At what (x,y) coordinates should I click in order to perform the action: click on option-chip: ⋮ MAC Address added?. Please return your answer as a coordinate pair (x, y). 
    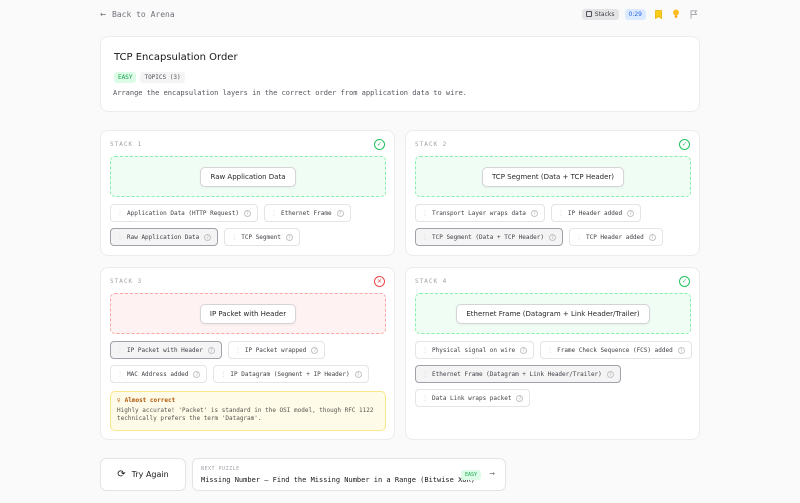
    Looking at the image, I should click on (159, 374).